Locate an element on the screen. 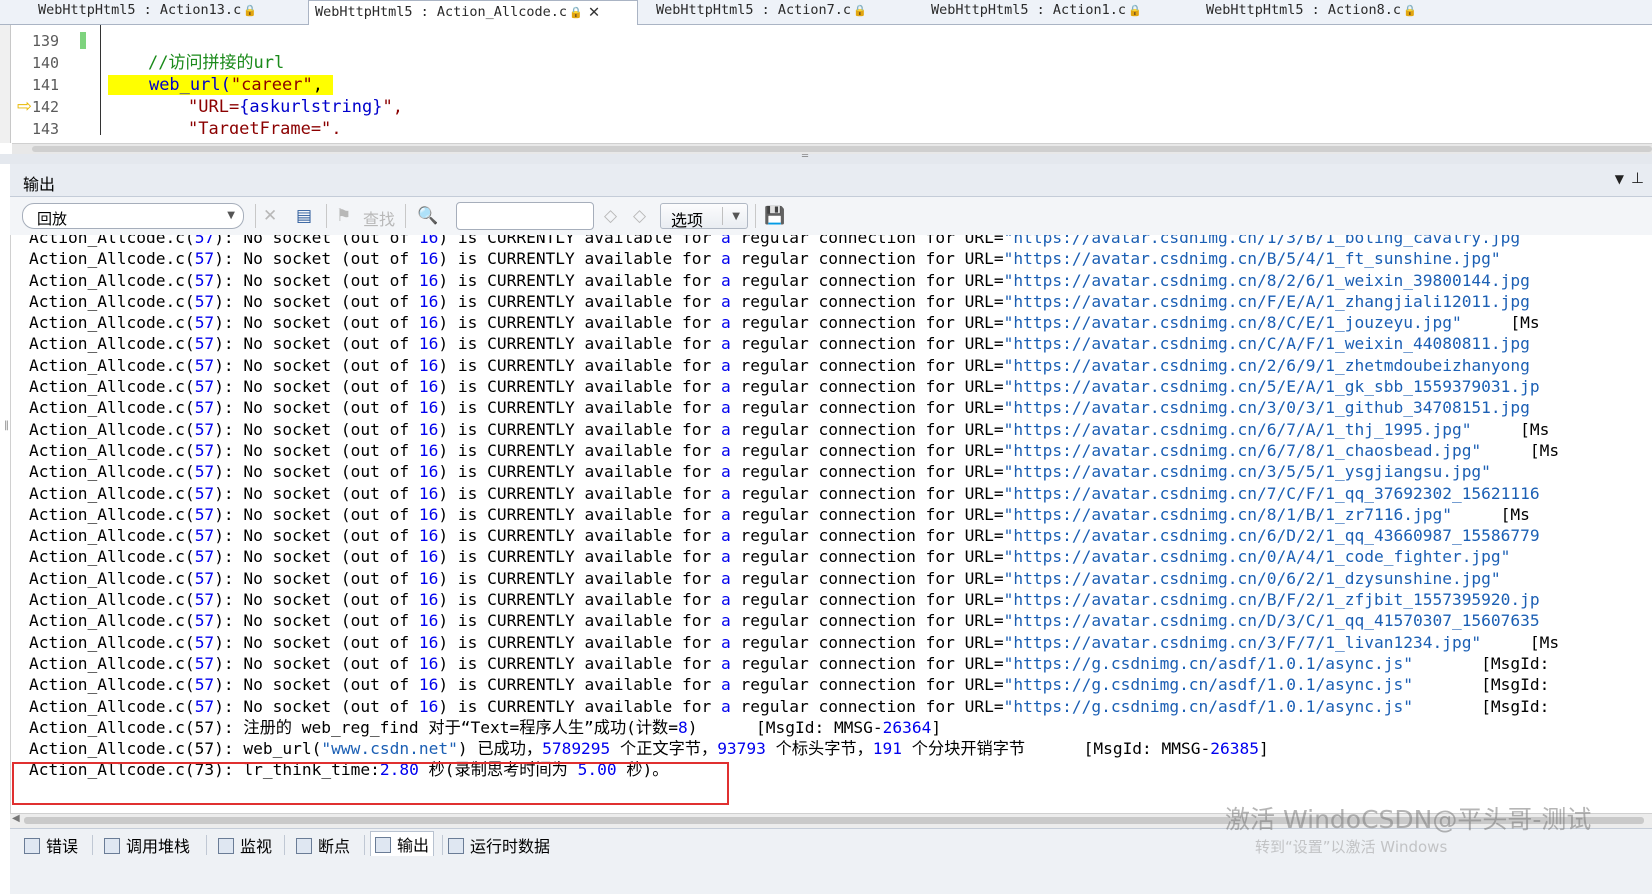 This screenshot has height=894, width=1652. tab-action1: WebHttpHtml5 : Action1.c 🔒 is located at coordinates (1050, 11).